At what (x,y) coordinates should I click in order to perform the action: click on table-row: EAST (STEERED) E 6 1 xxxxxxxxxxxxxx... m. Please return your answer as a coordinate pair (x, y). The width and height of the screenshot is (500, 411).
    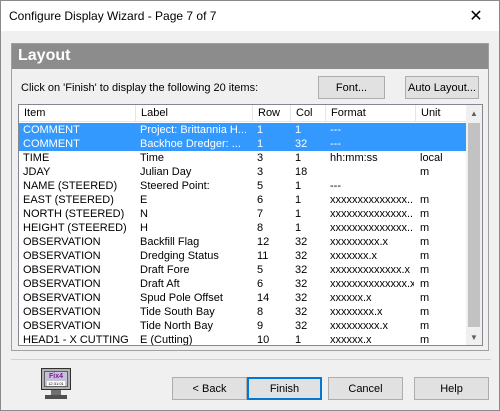
    Looking at the image, I should click on (243, 200).